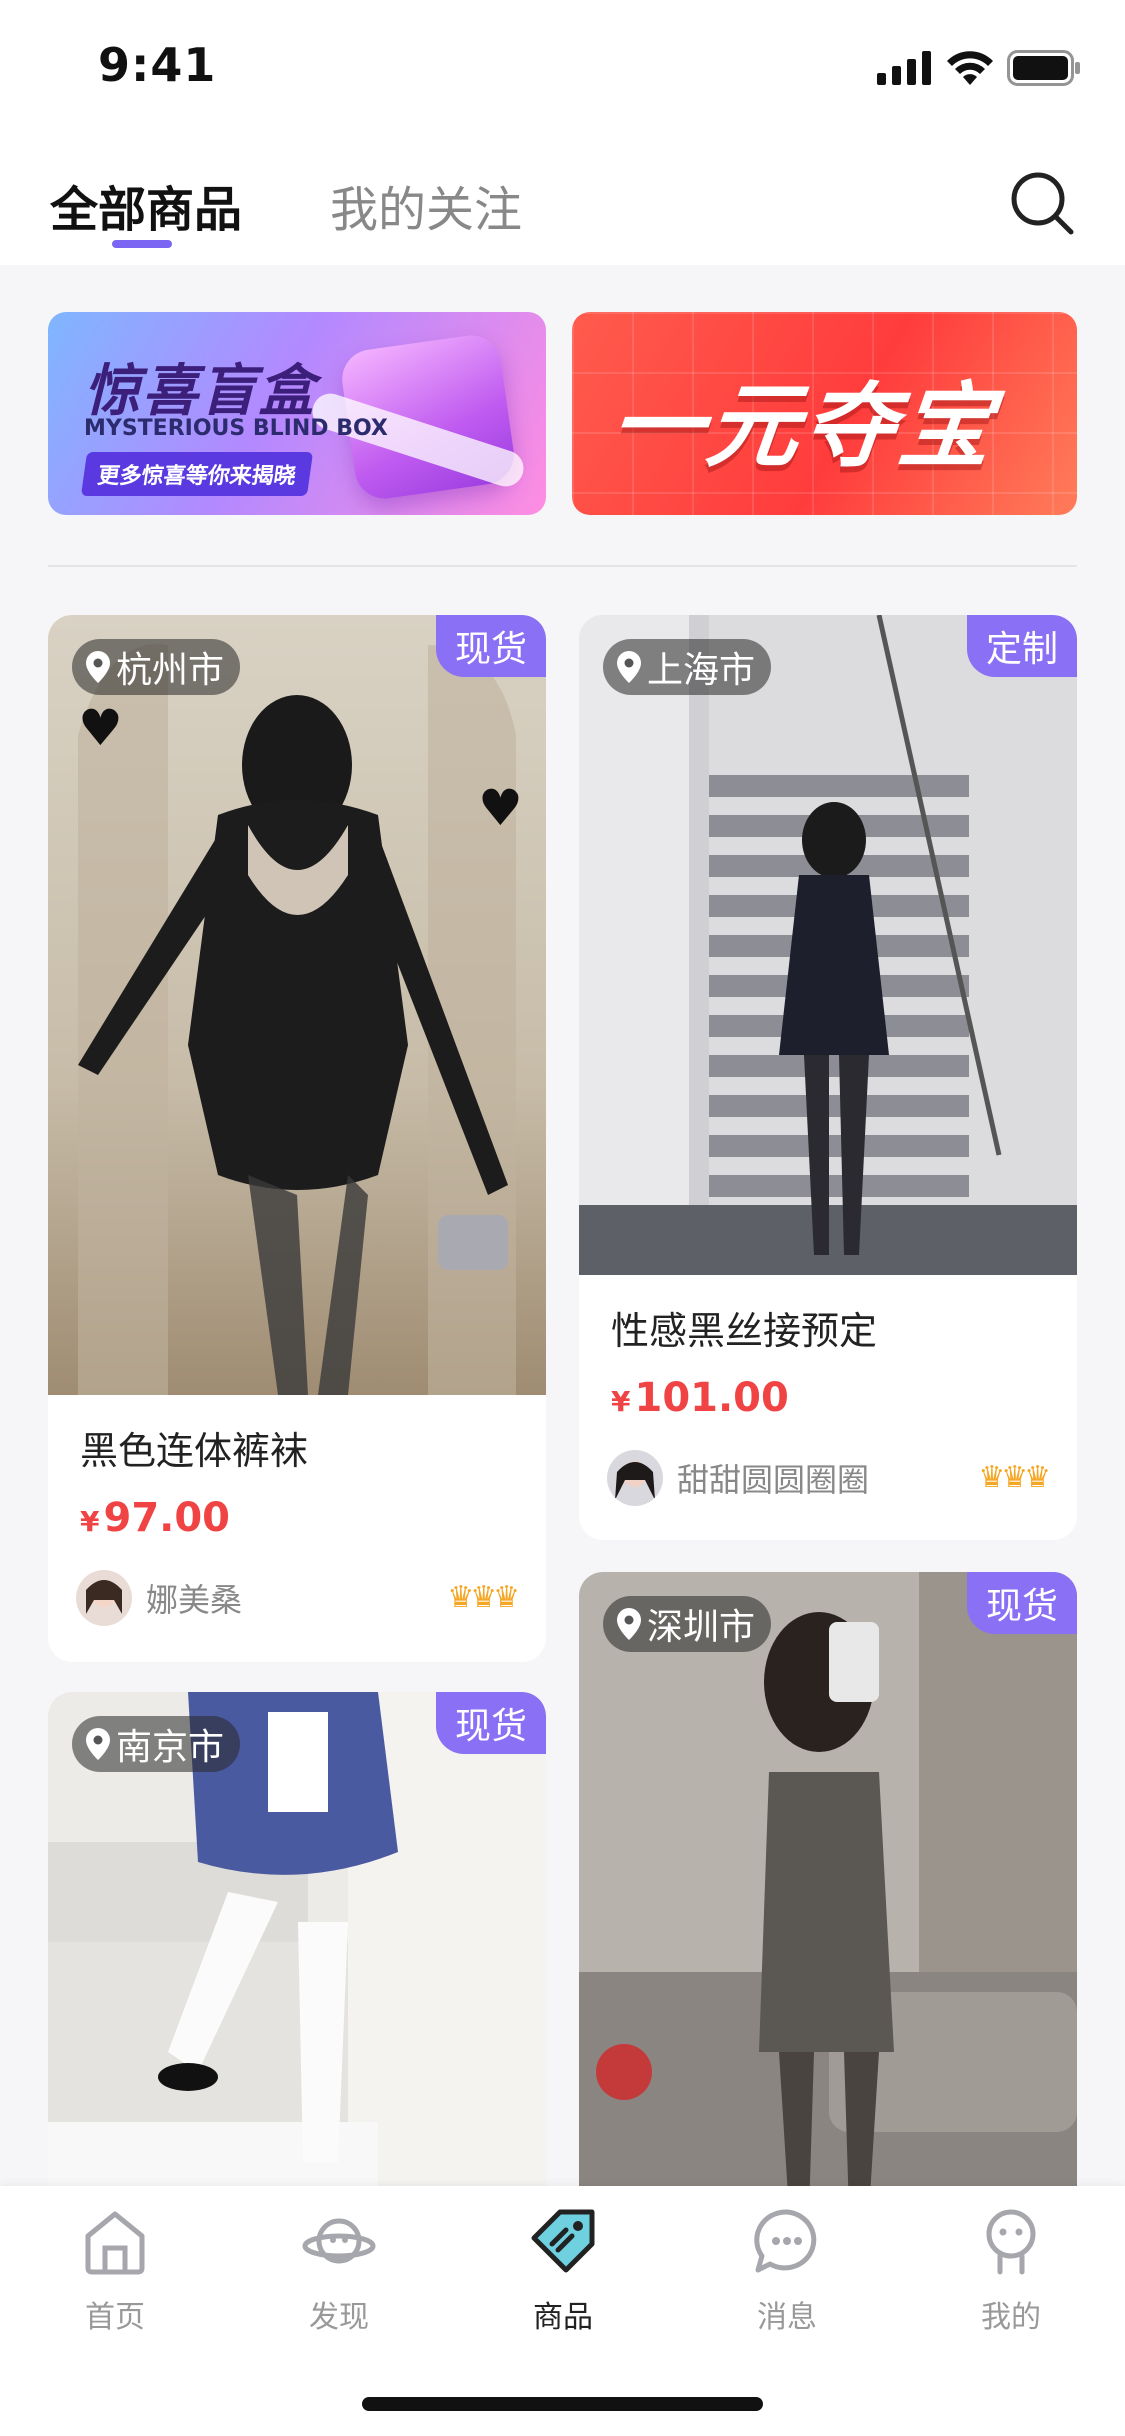 This screenshot has height=2436, width=1125. Describe the element at coordinates (701, 670) in the screenshot. I see `location-label: 上海市` at that location.